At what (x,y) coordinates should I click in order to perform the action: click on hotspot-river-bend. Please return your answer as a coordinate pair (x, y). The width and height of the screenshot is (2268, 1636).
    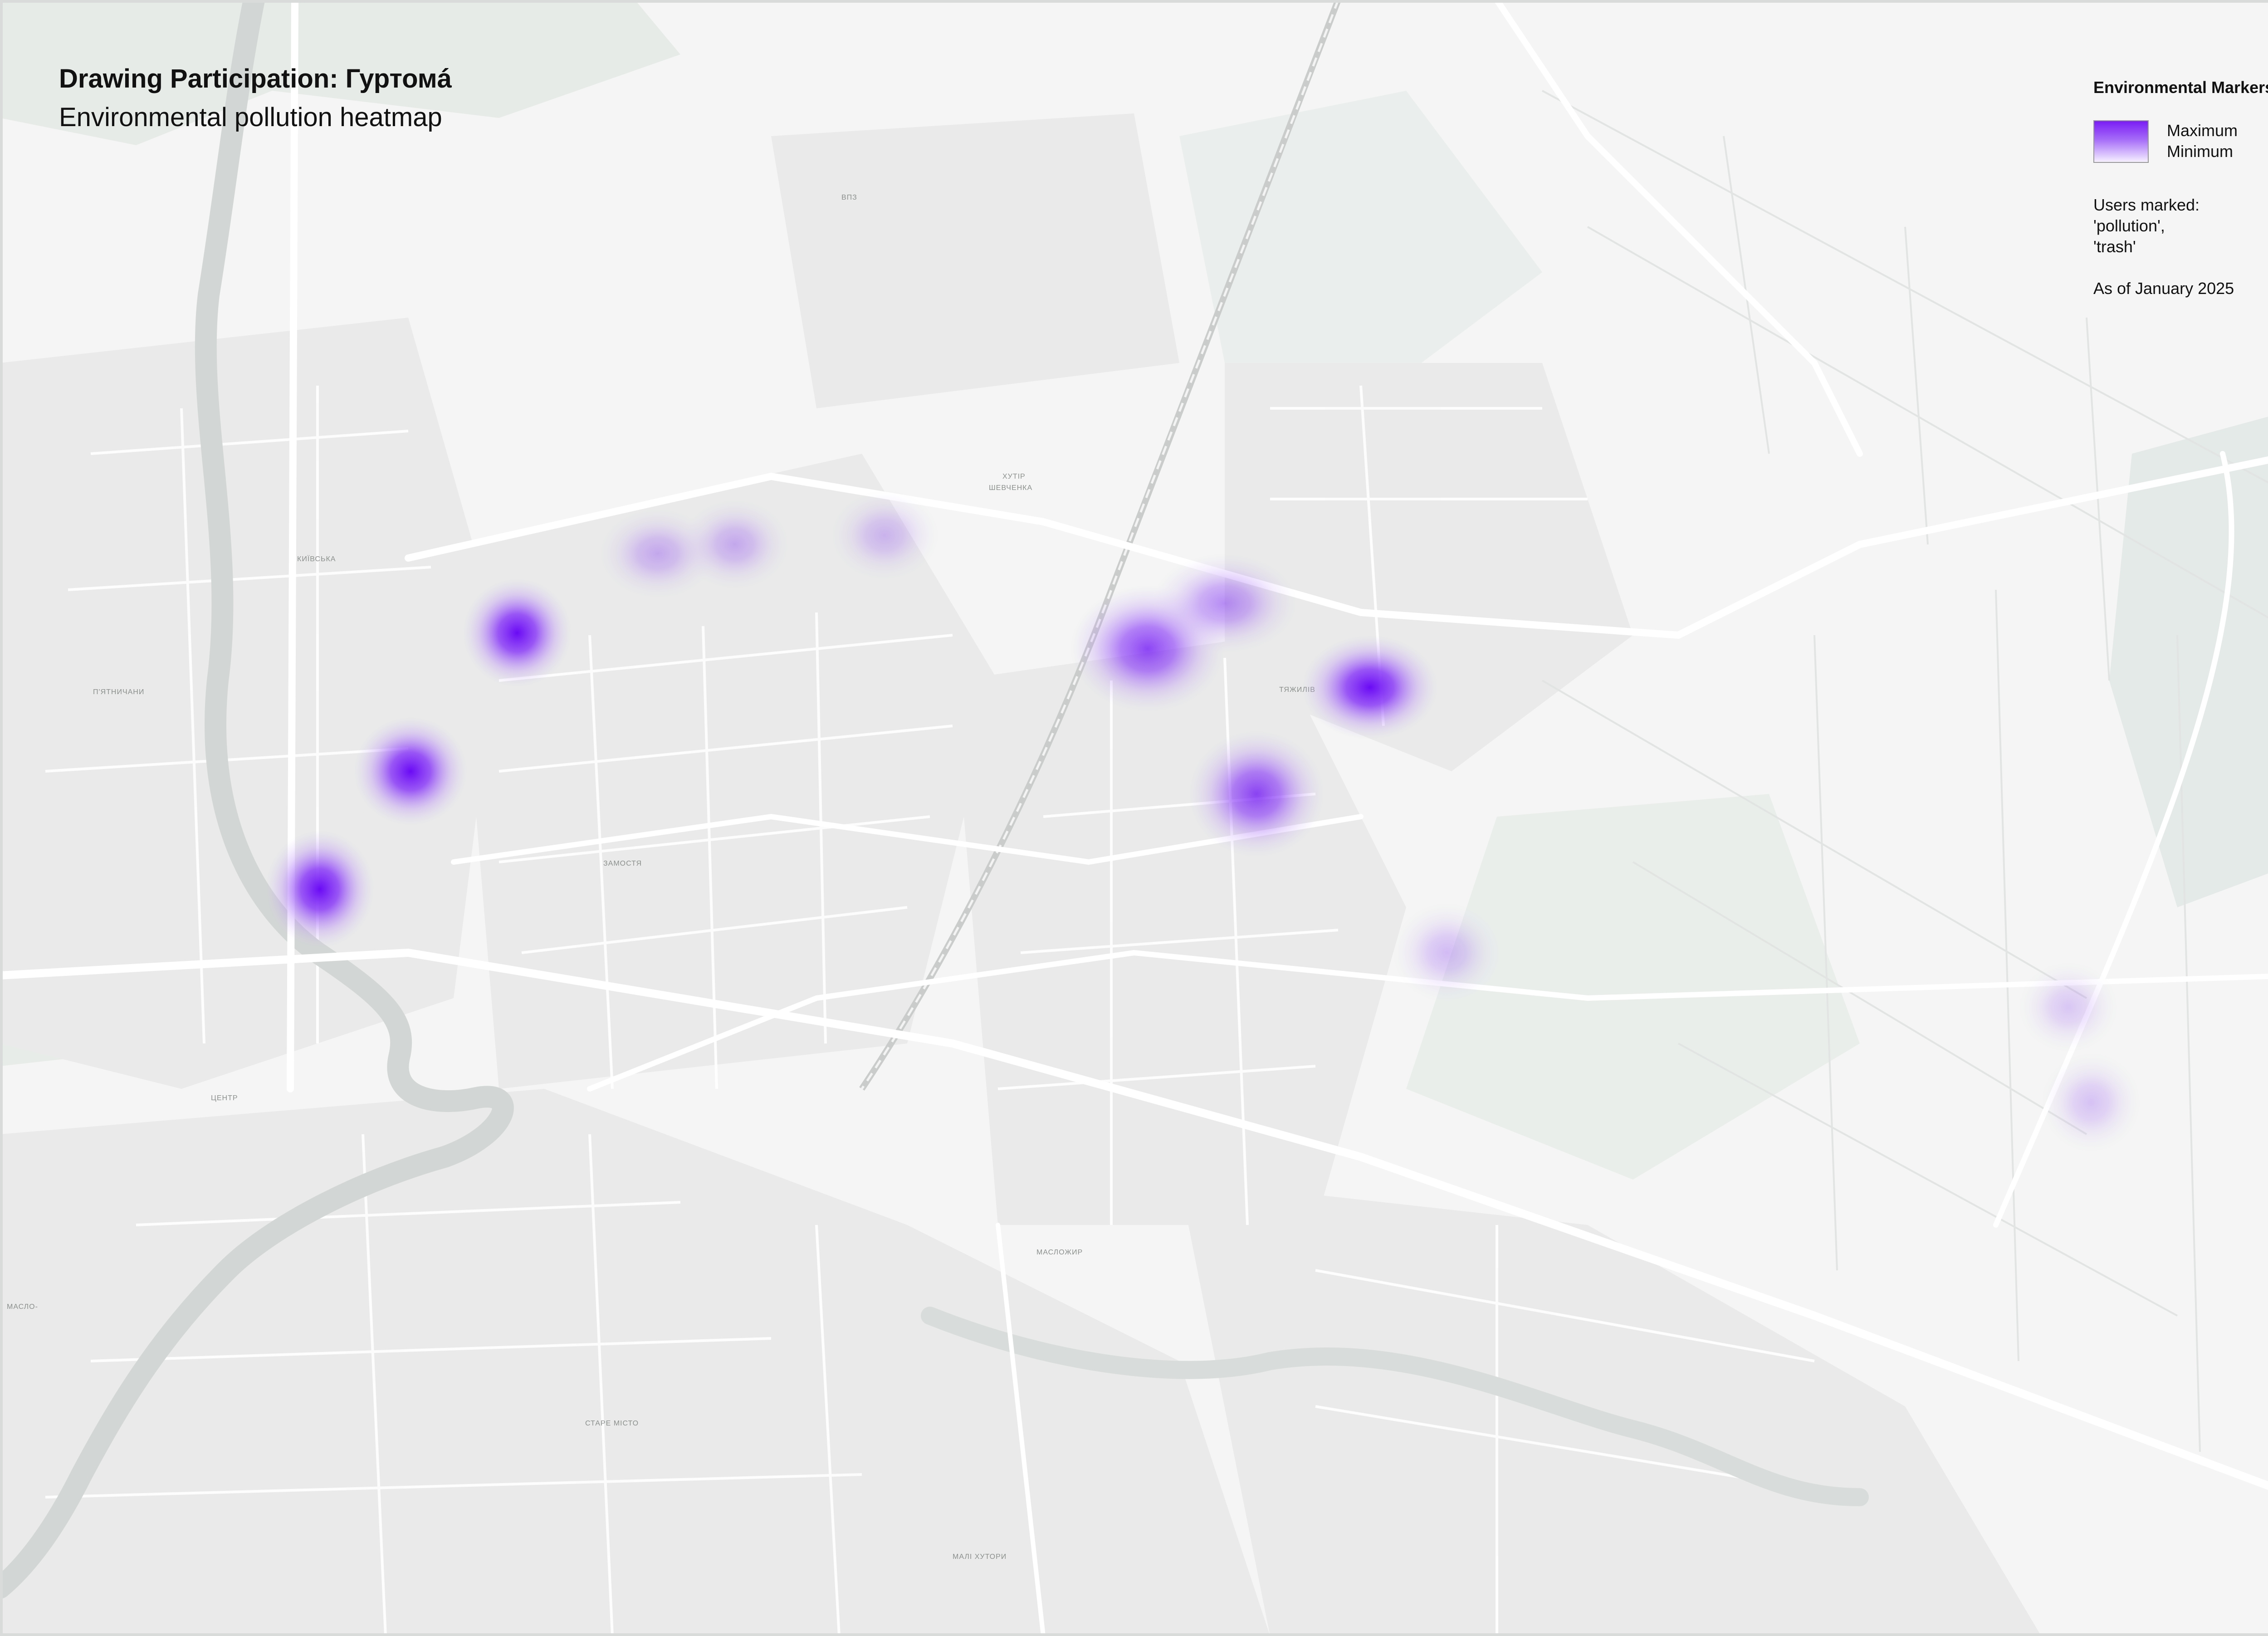
    Looking at the image, I should click on (319, 889).